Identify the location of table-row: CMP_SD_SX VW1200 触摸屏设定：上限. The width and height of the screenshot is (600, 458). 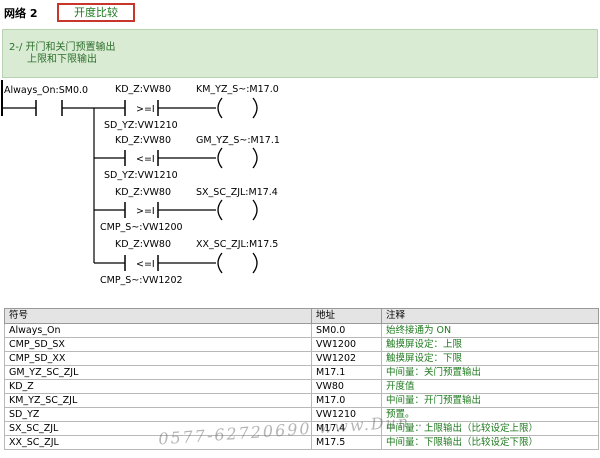
(301, 344).